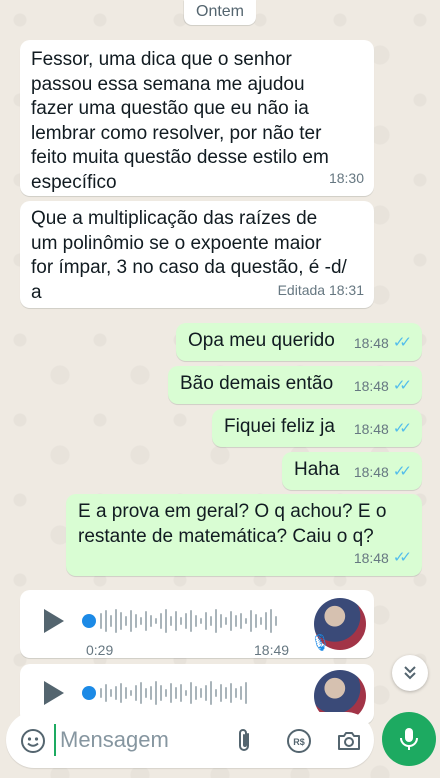 Image resolution: width=440 pixels, height=778 pixels. What do you see at coordinates (257, 383) in the screenshot?
I see `message-text: Bão demais então` at bounding box center [257, 383].